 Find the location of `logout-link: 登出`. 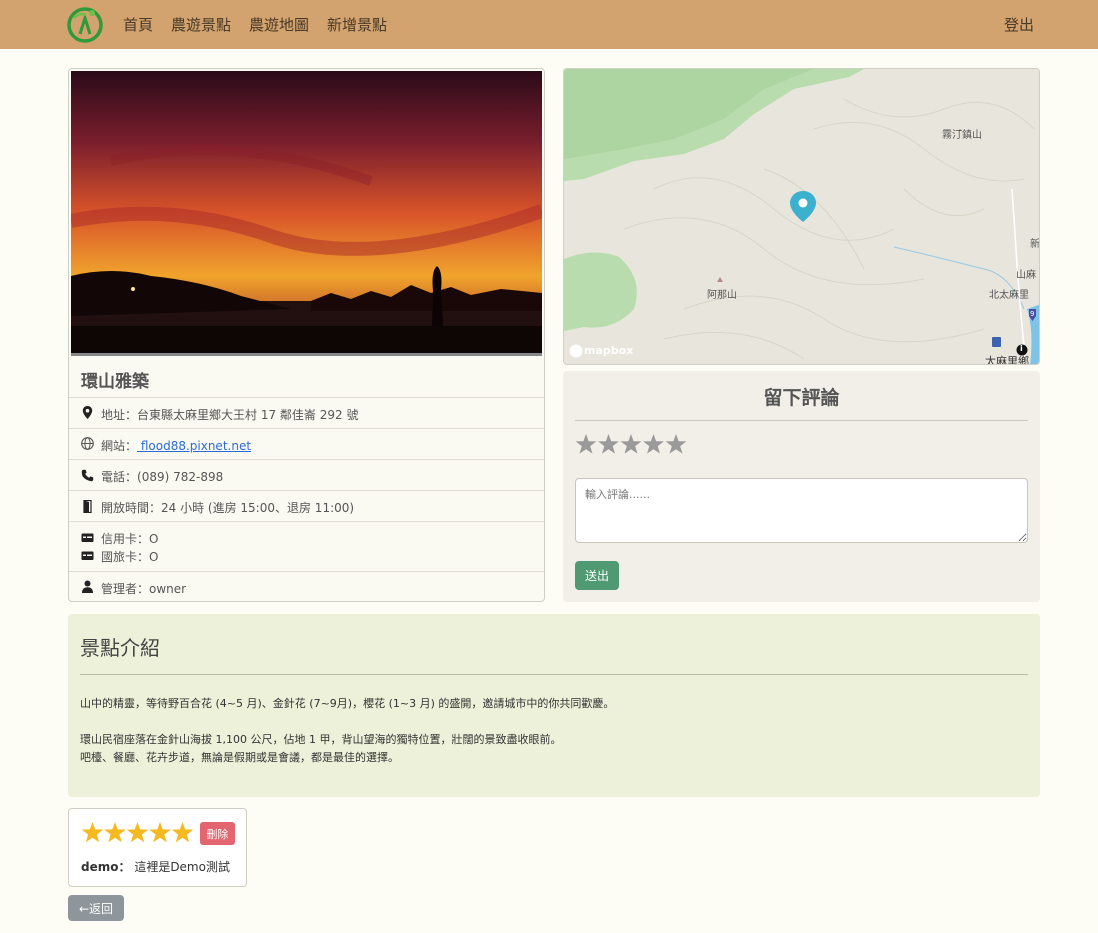

logout-link: 登出 is located at coordinates (1019, 24).